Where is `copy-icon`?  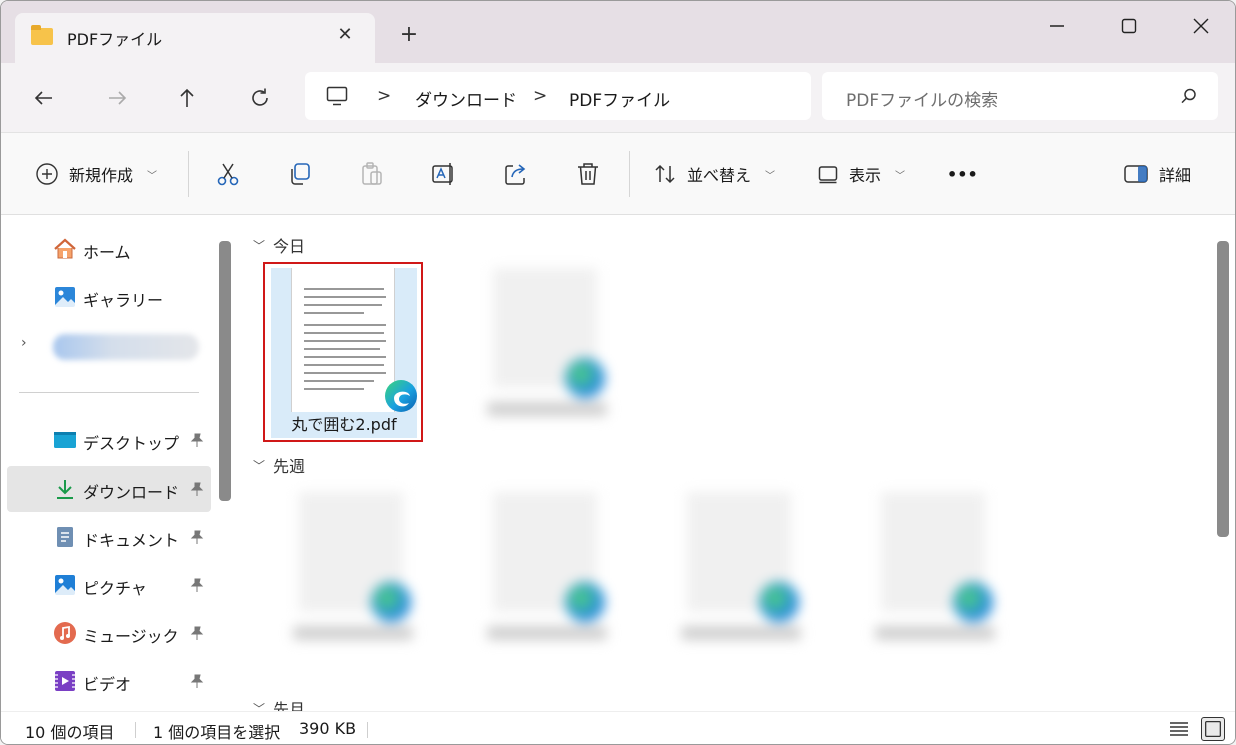
copy-icon is located at coordinates (300, 174).